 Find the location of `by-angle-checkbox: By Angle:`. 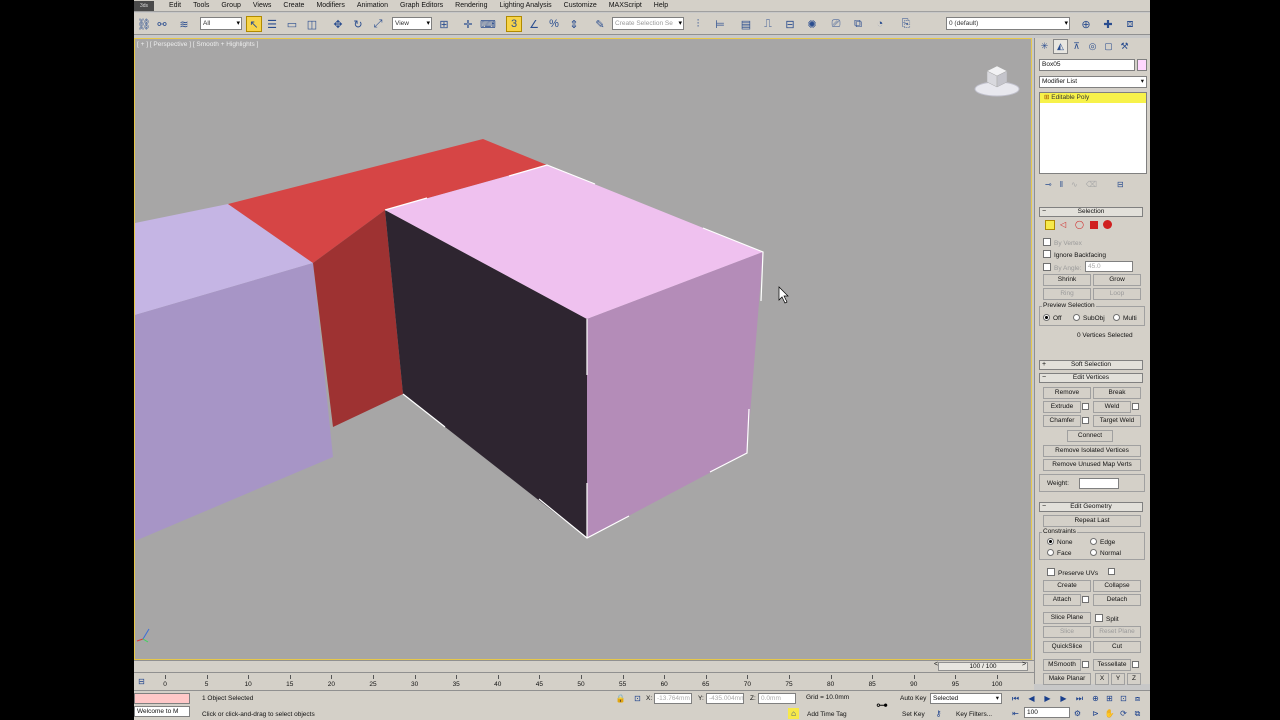

by-angle-checkbox: By Angle: is located at coordinates (1062, 268).